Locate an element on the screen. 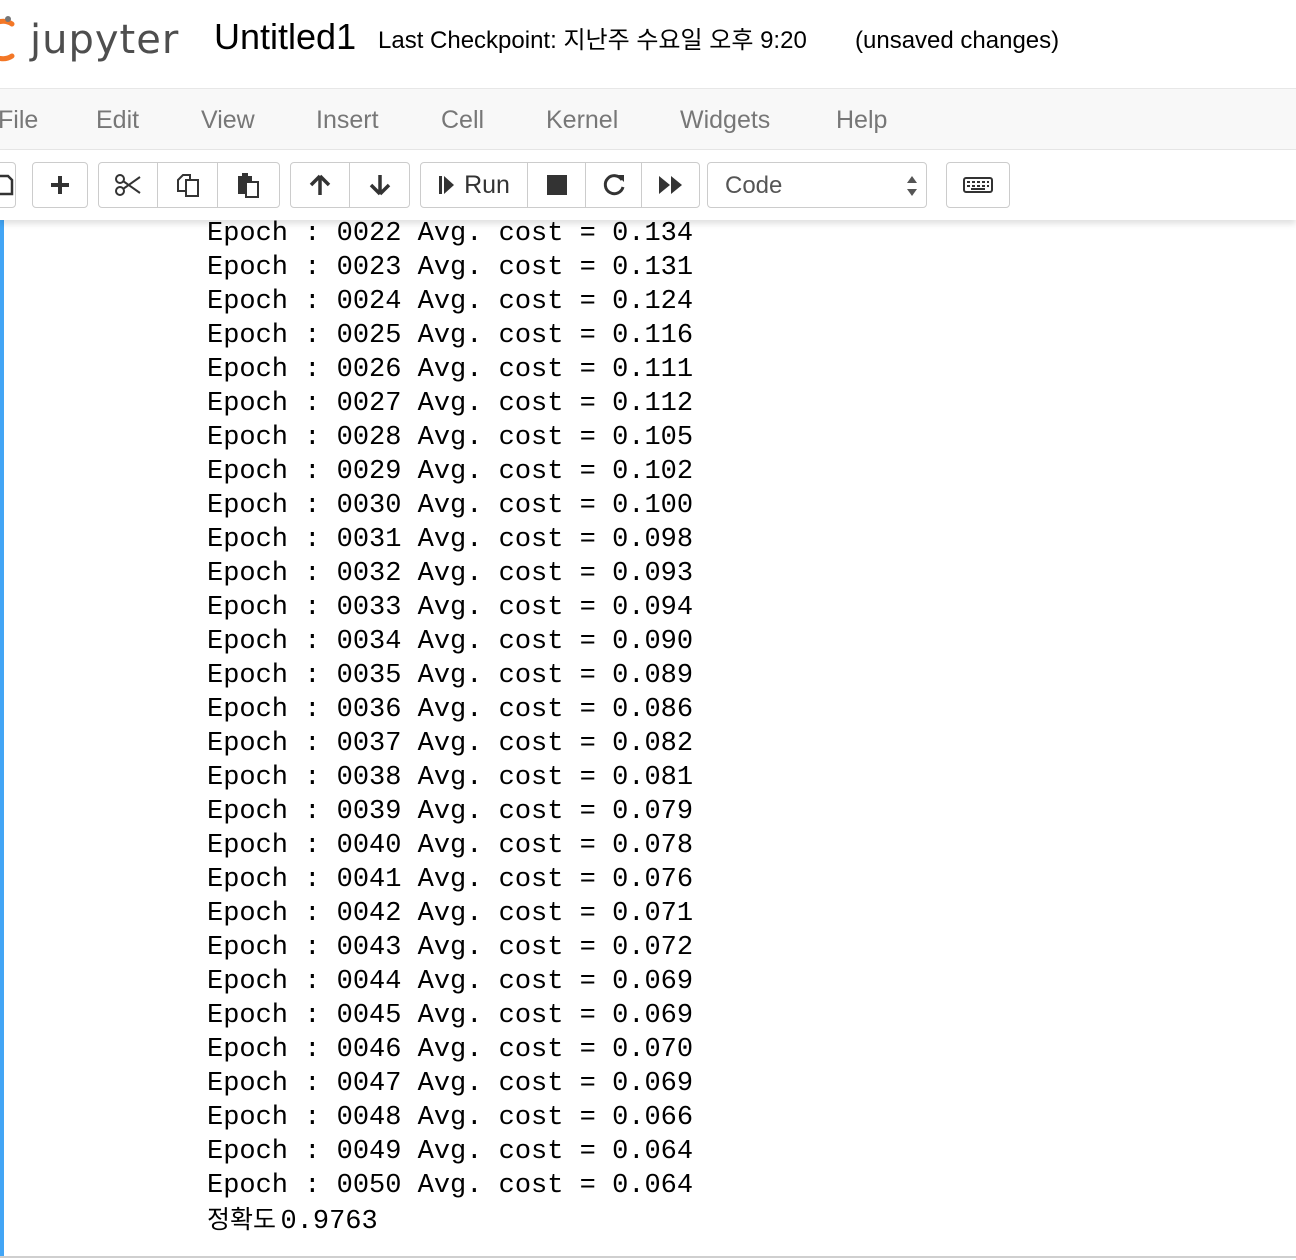 Image resolution: width=1296 pixels, height=1260 pixels. save-button is located at coordinates (7, 185).